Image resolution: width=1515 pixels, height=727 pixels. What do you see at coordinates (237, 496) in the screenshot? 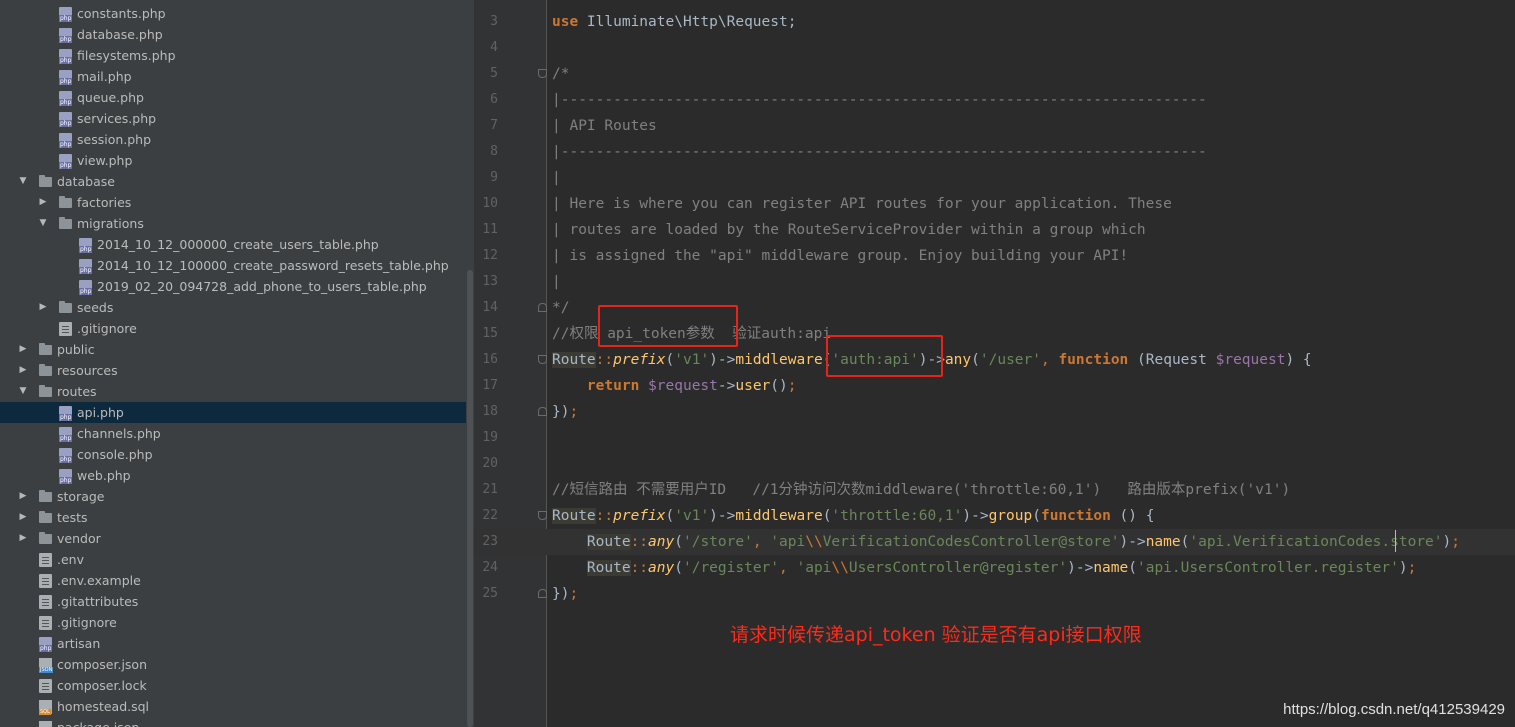
I see `tree-folder: ▶ storage` at bounding box center [237, 496].